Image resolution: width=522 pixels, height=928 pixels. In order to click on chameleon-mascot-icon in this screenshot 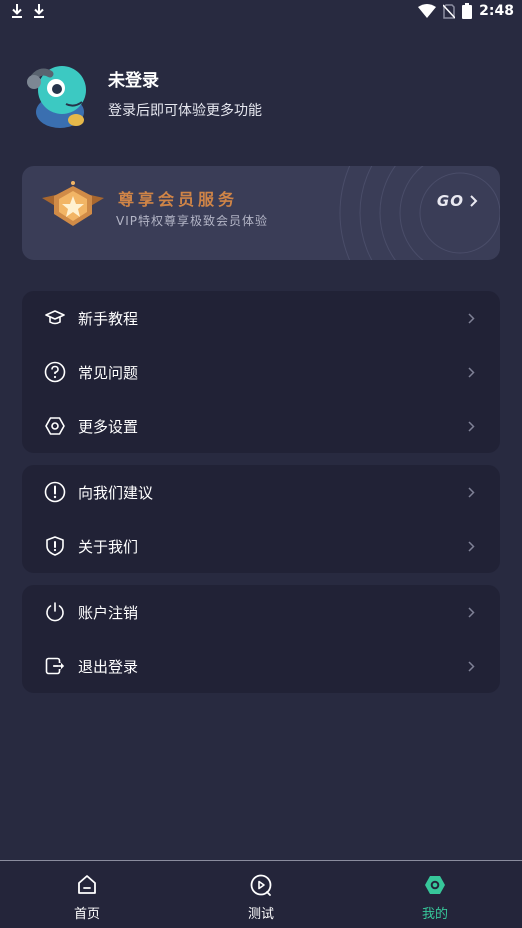, I will do `click(56, 97)`.